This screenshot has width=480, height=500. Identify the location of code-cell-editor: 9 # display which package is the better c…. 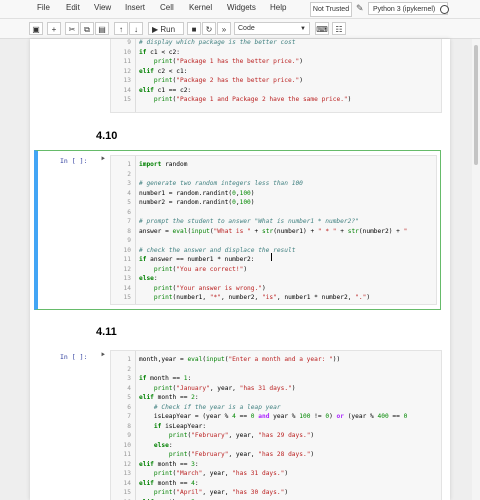
(276, 76).